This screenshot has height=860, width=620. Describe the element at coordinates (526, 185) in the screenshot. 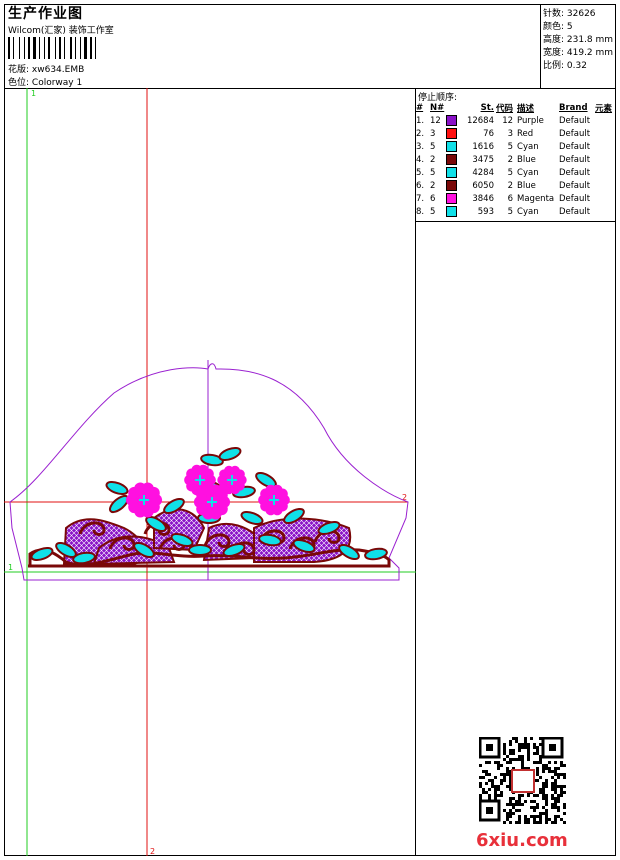

I see `row-description: Blue` at that location.